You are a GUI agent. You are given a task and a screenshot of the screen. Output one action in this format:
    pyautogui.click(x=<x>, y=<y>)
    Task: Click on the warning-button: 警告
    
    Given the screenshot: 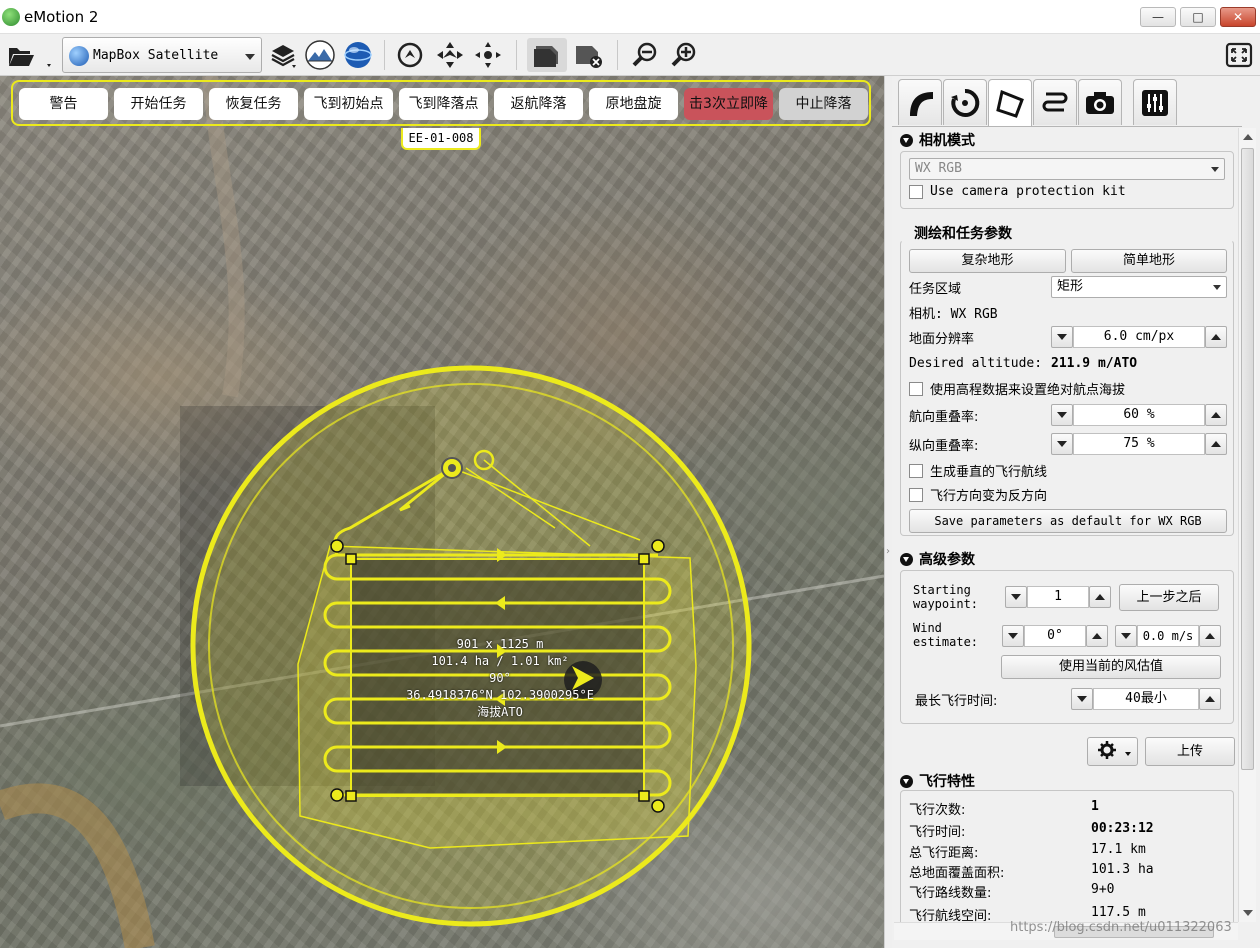 What is the action you would take?
    pyautogui.click(x=63, y=104)
    